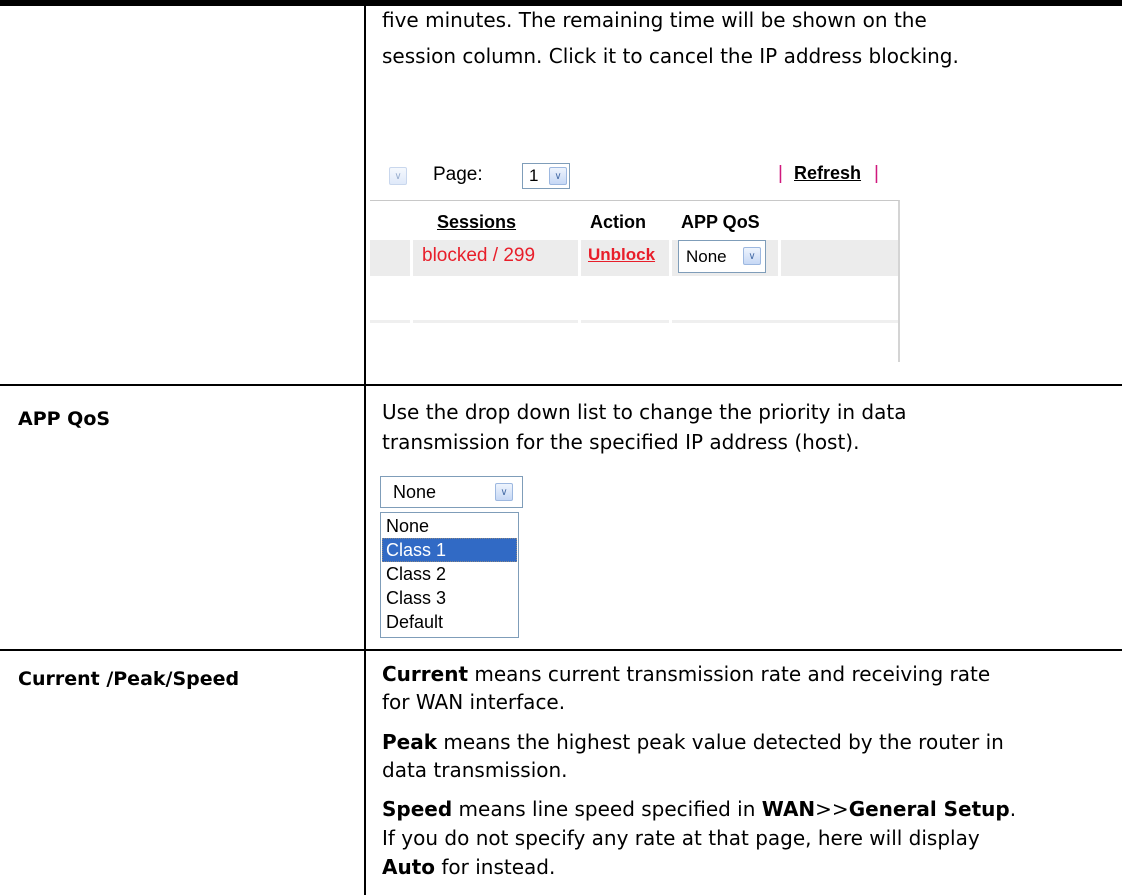 The width and height of the screenshot is (1122, 895). What do you see at coordinates (449, 526) in the screenshot?
I see `dropdown-option: None` at bounding box center [449, 526].